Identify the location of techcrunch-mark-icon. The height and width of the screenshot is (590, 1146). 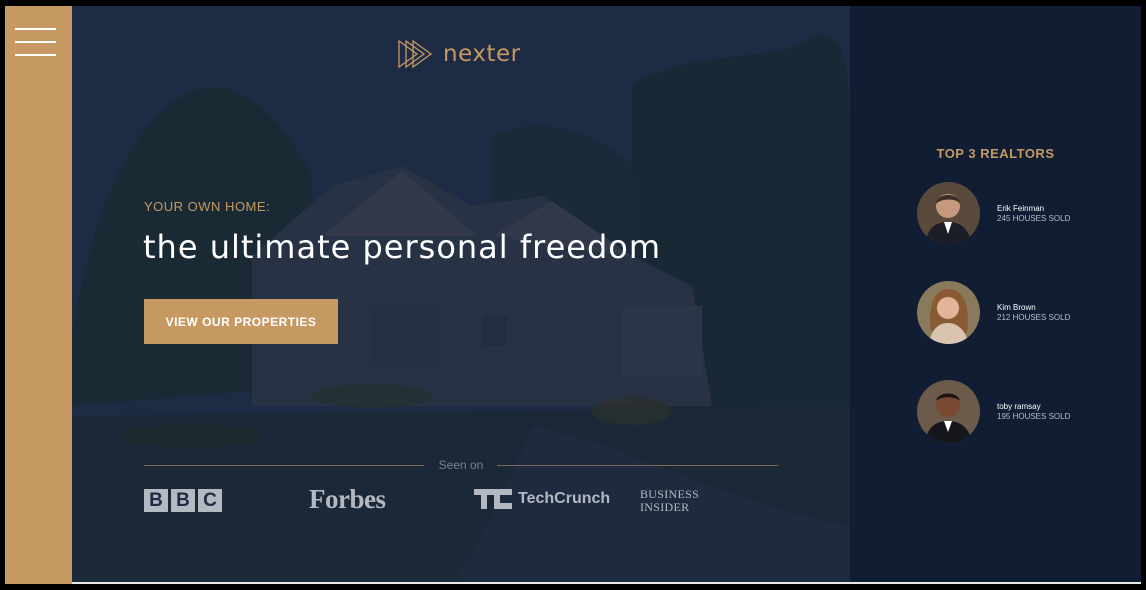
(493, 499).